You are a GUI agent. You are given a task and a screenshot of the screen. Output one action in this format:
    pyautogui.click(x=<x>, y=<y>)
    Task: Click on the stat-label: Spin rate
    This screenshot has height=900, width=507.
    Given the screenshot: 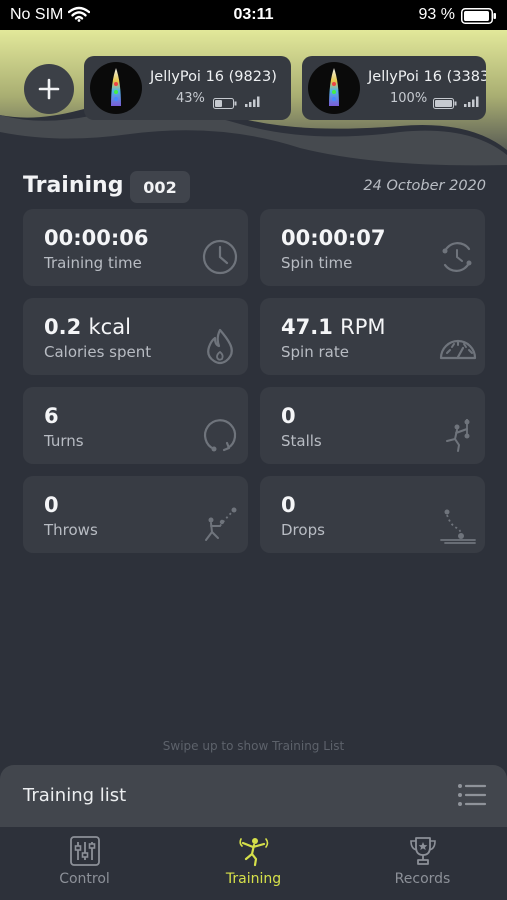 What is the action you would take?
    pyautogui.click(x=315, y=352)
    